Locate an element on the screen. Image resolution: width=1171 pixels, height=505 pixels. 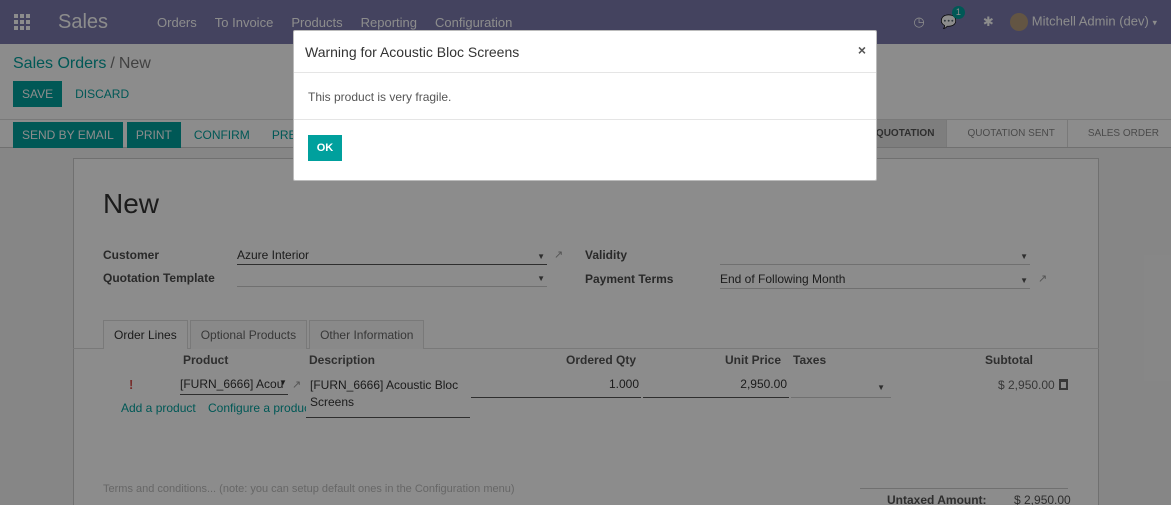
dialog-message: This product is very fragile. is located at coordinates (380, 97).